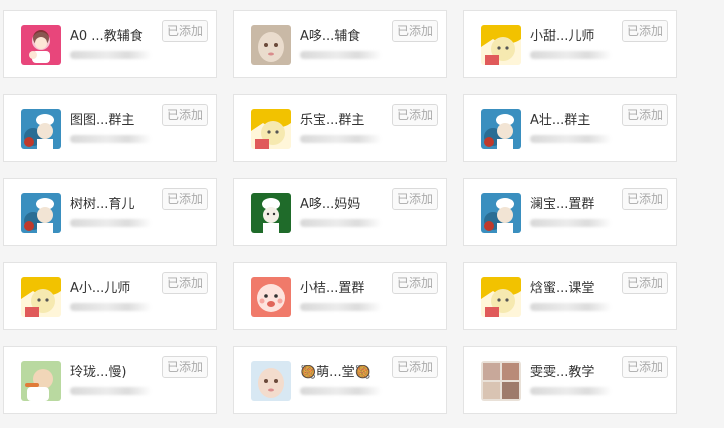 The width and height of the screenshot is (724, 428). Describe the element at coordinates (570, 212) in the screenshot. I see `contact-card: 澜宝...置群 已添加` at that location.